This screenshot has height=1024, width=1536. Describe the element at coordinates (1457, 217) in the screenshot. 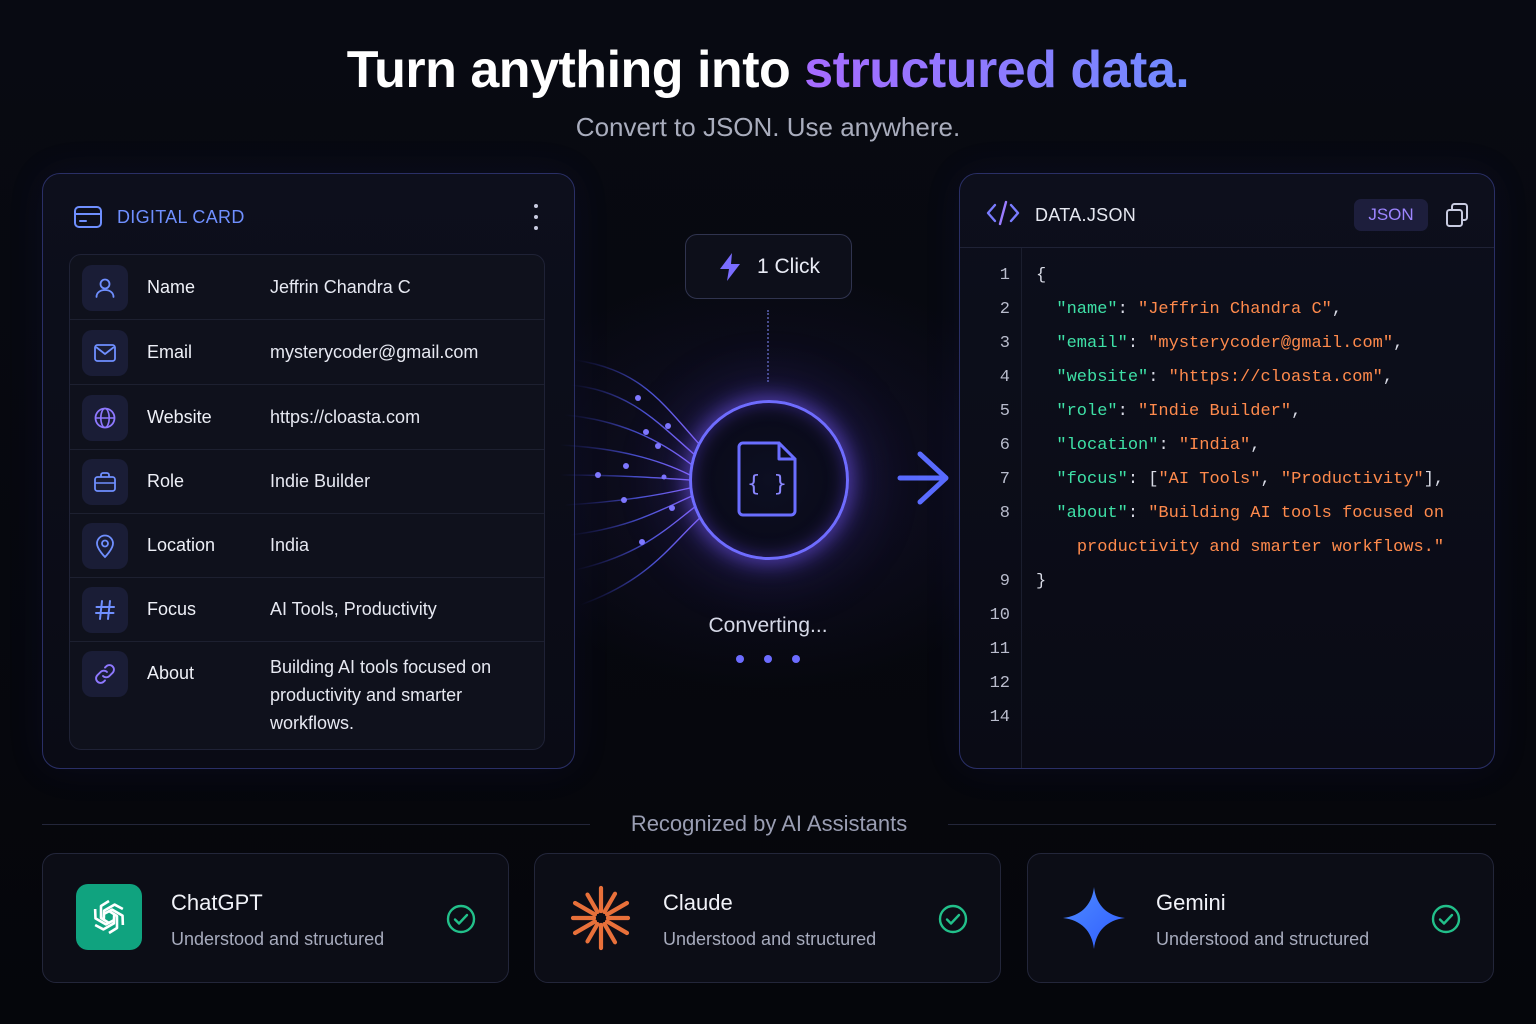

I see `copy-icon` at that location.